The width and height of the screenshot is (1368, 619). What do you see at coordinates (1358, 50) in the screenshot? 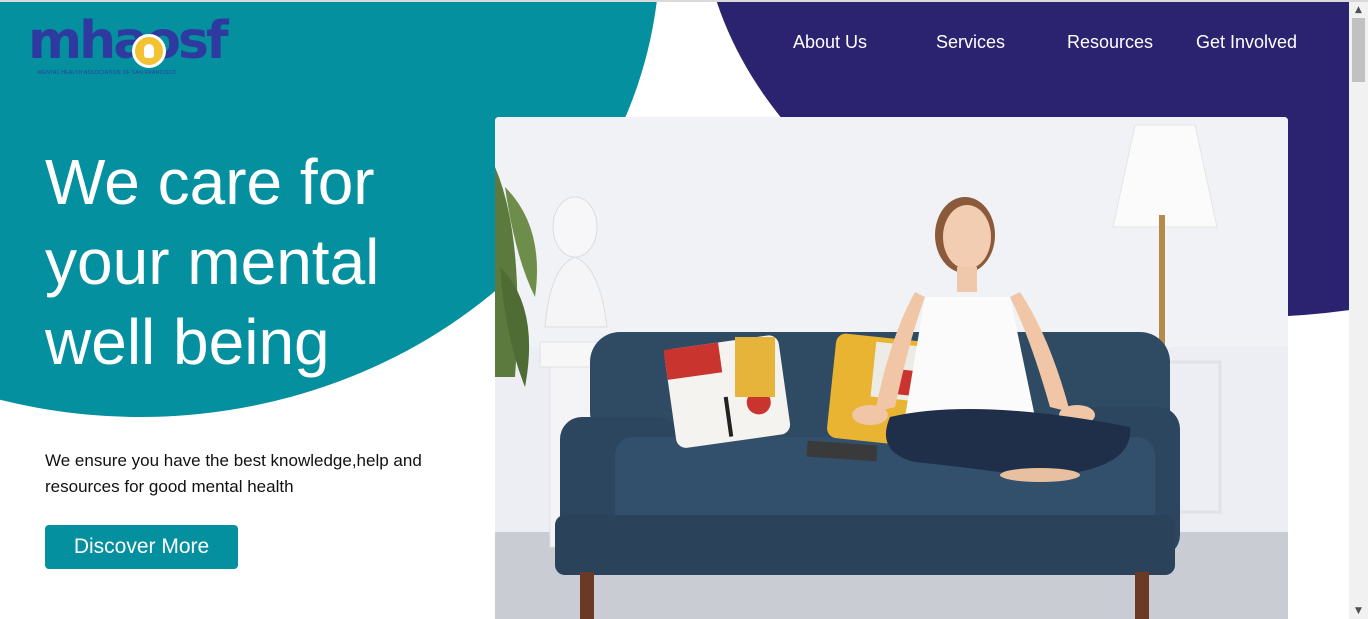
I see `scrollbar-thumb` at bounding box center [1358, 50].